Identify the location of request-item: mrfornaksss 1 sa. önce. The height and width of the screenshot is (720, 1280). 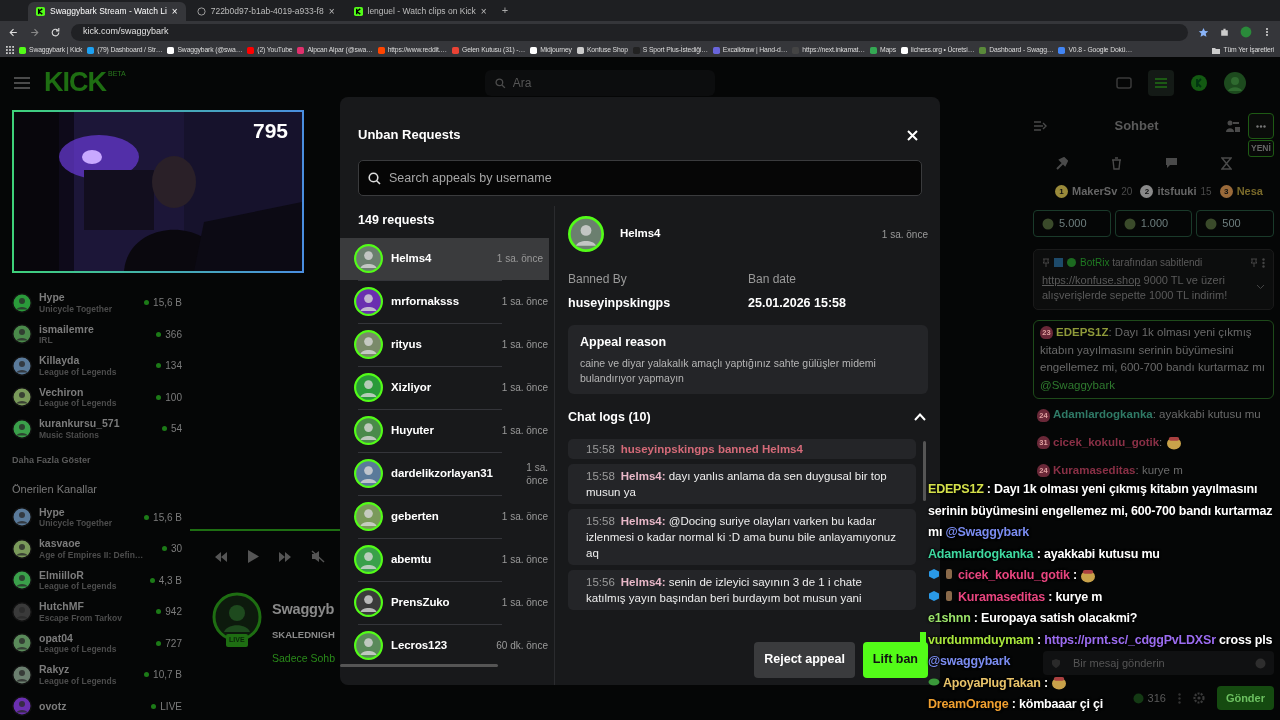
(447, 301).